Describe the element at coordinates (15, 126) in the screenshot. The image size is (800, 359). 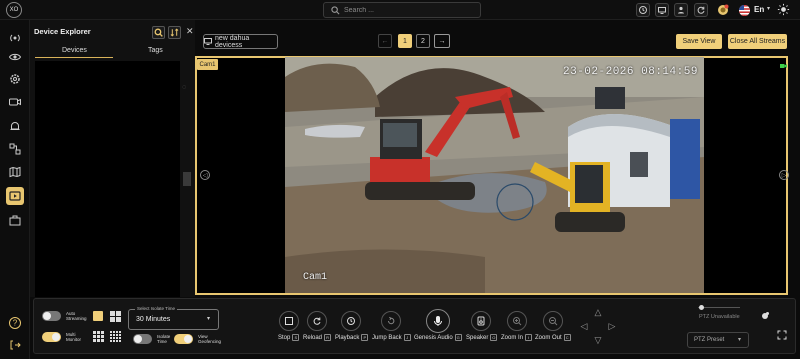
I see `alert-icon` at that location.